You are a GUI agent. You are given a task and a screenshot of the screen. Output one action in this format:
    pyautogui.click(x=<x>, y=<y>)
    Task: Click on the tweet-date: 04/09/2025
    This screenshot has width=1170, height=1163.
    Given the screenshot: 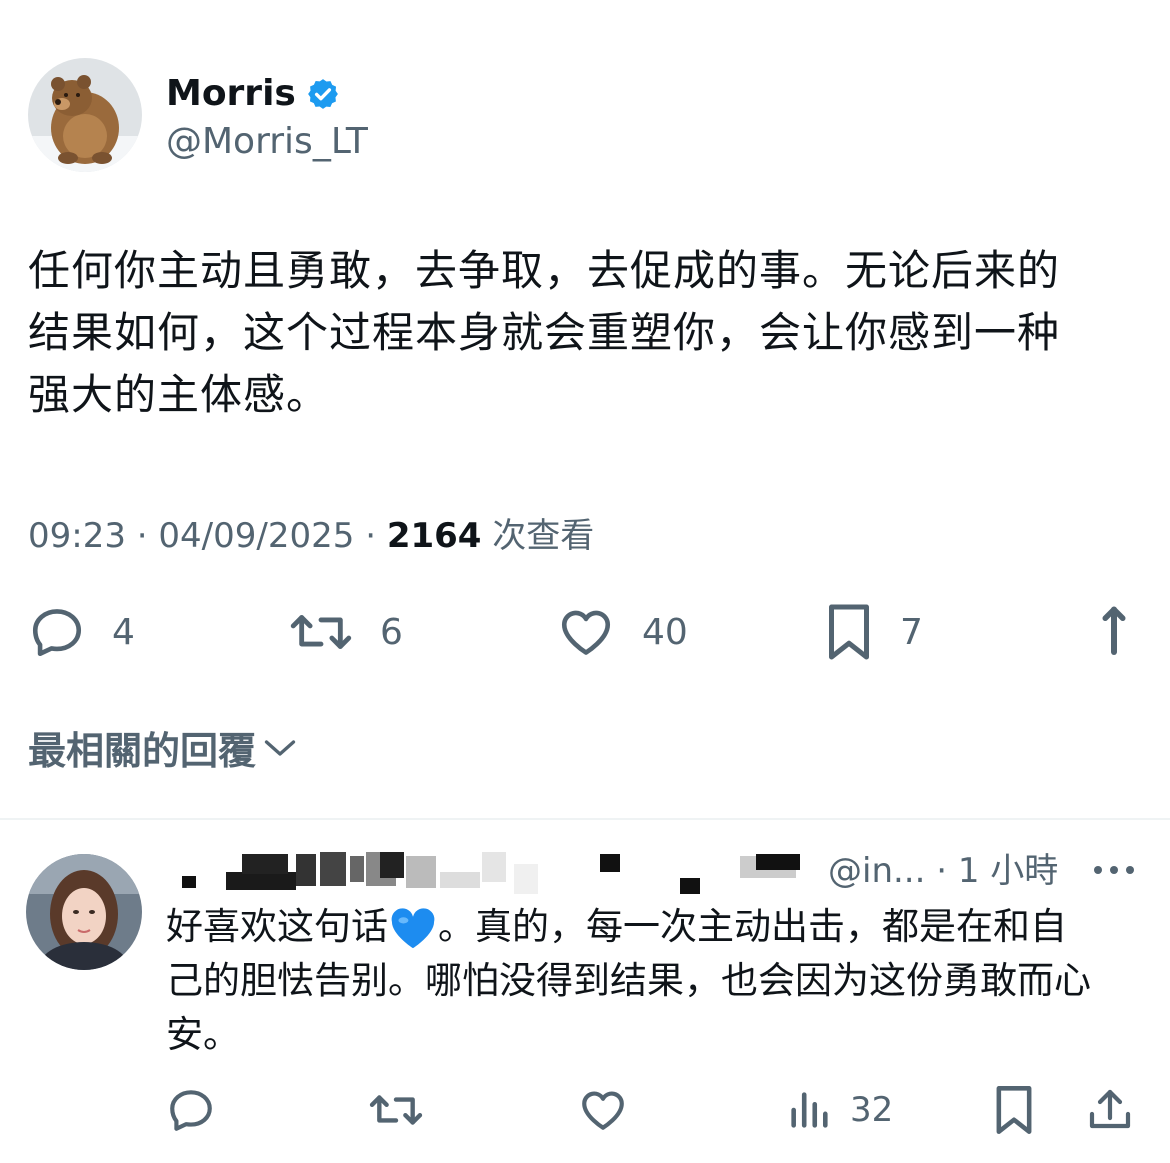 What is the action you would take?
    pyautogui.click(x=256, y=536)
    